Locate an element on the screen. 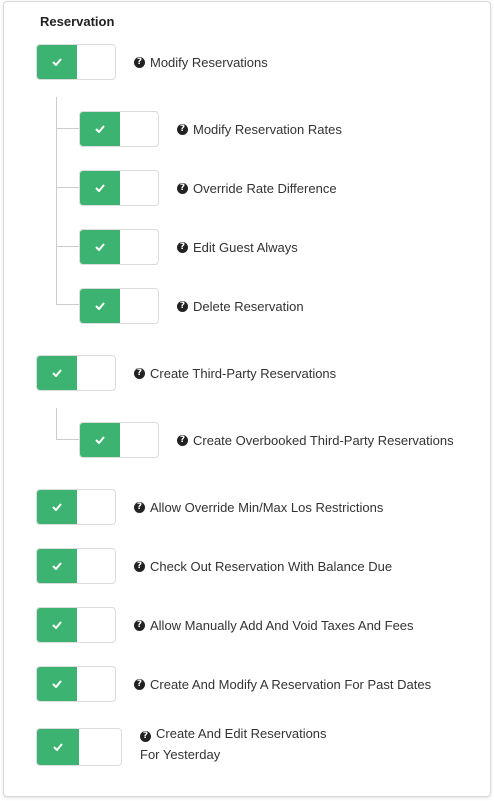 This screenshot has width=494, height=801. permission-label-text: Modify Reservations is located at coordinates (209, 62).